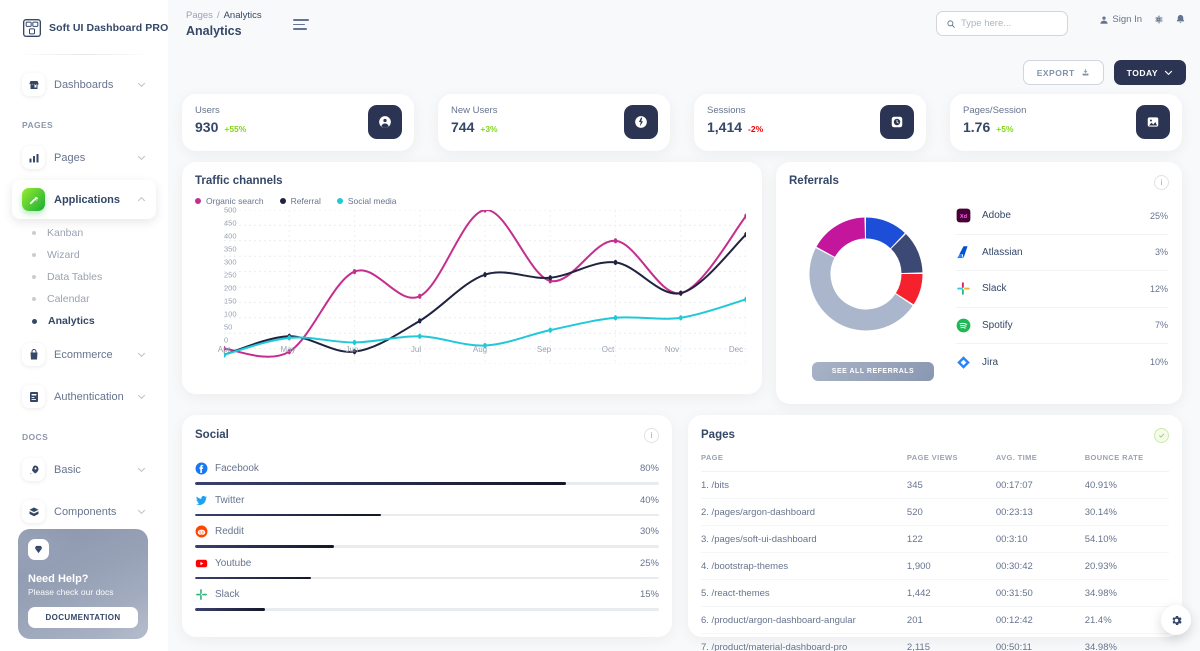 This screenshot has height=651, width=1200. What do you see at coordinates (873, 371) in the screenshot?
I see `see-all-referrals-button: SEE ALL REFERRALS` at bounding box center [873, 371].